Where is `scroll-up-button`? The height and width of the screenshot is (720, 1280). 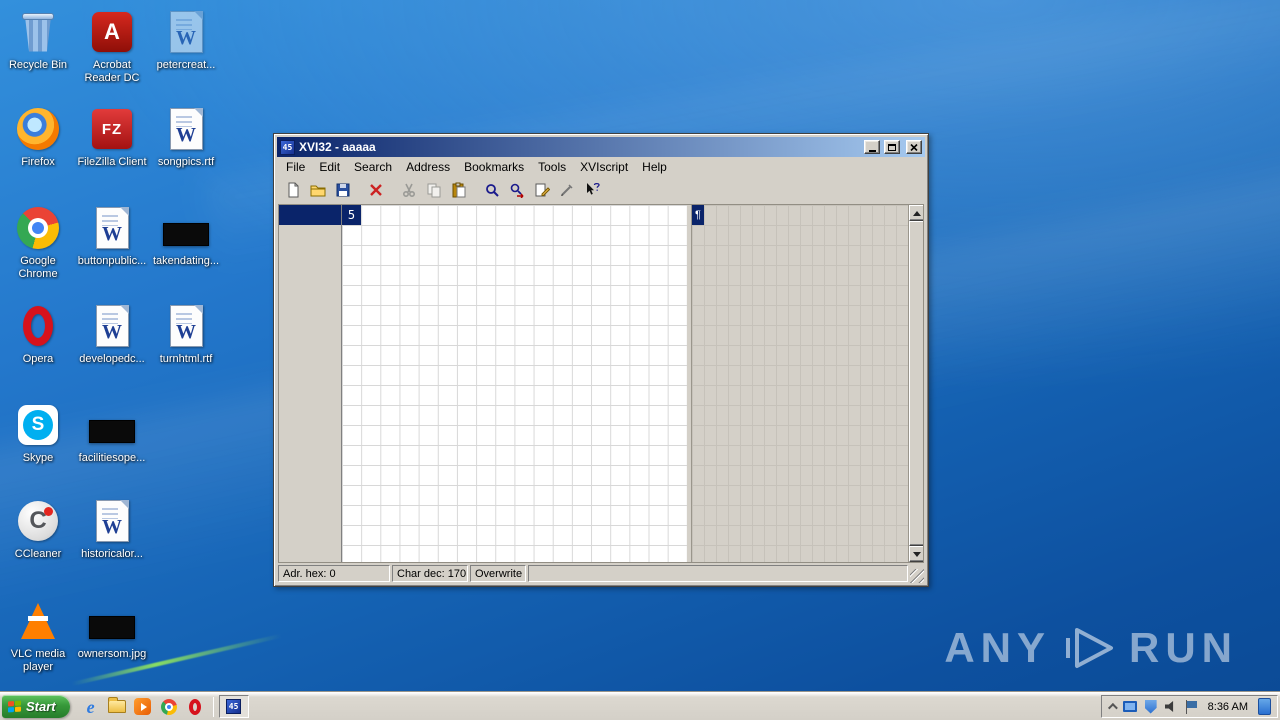
scroll-up-button is located at coordinates (916, 213).